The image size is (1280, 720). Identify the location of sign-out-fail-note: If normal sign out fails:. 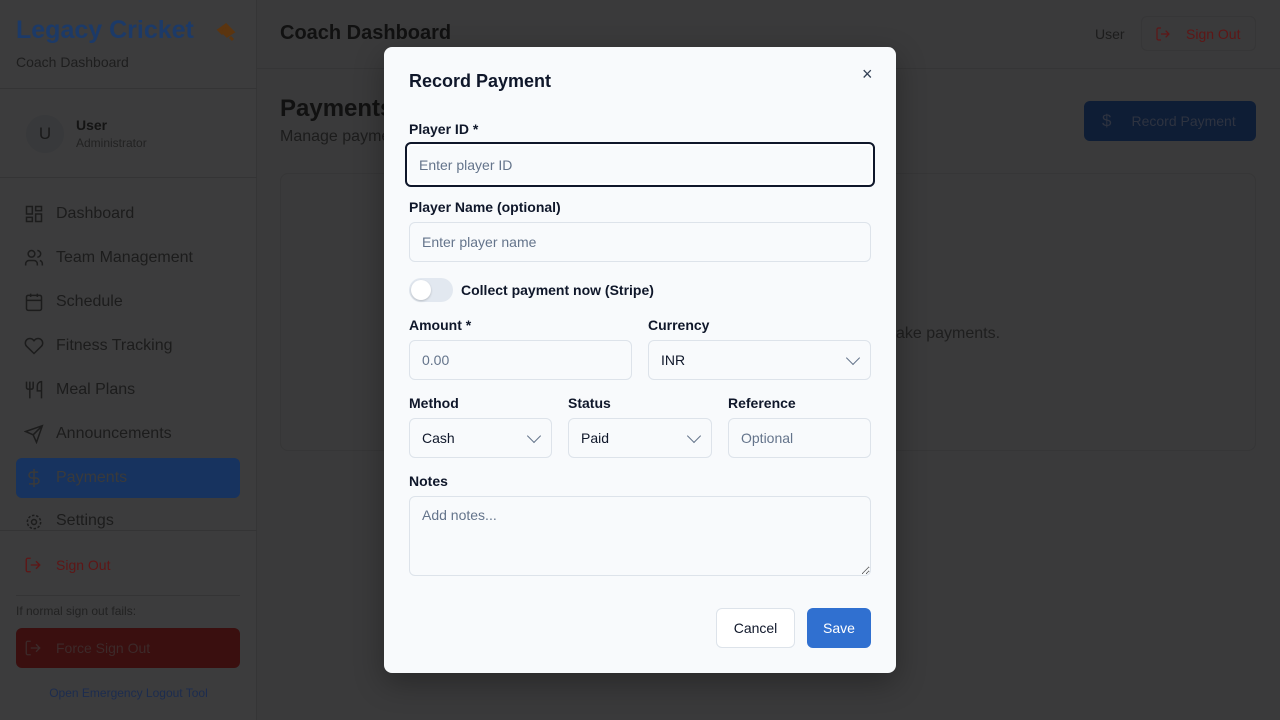
(76, 611).